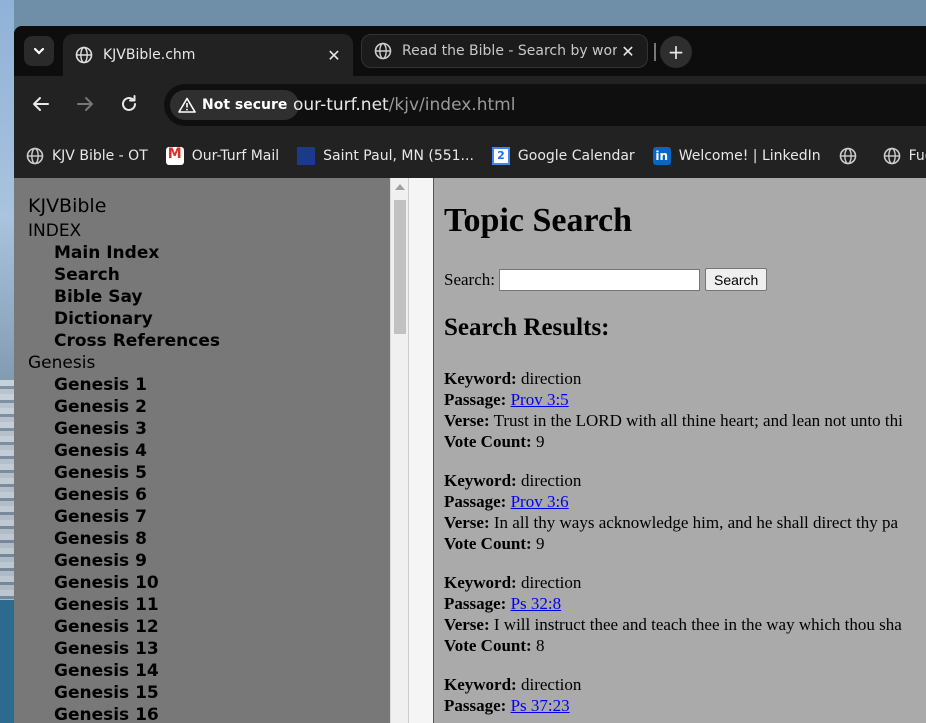 The image size is (926, 723). What do you see at coordinates (124, 539) in the screenshot?
I see `toc-item-genesis-8: Genesis 8` at bounding box center [124, 539].